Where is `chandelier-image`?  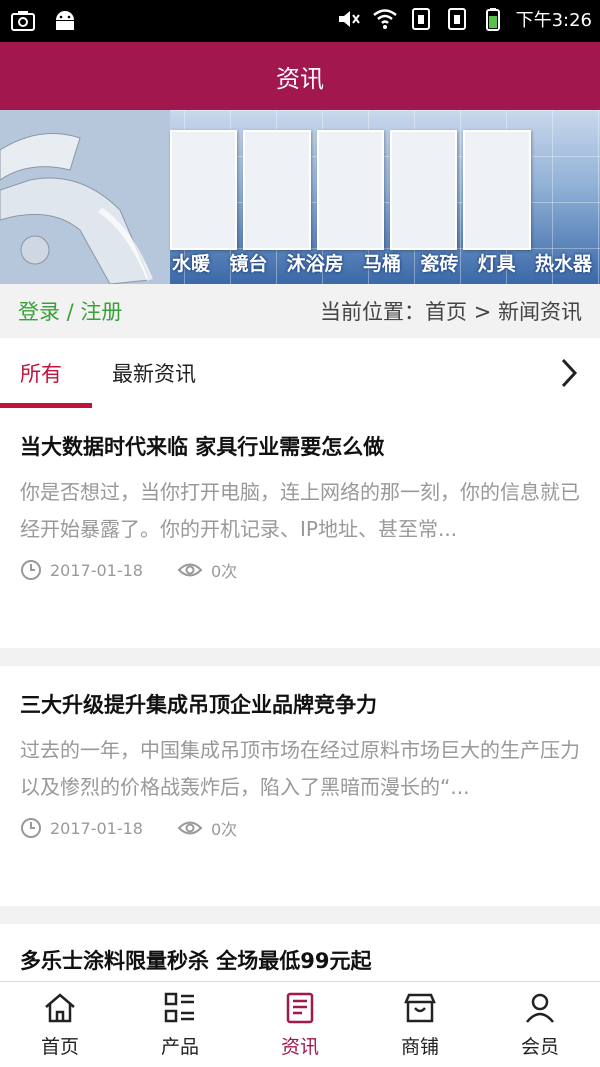
chandelier-image is located at coordinates (568, 190).